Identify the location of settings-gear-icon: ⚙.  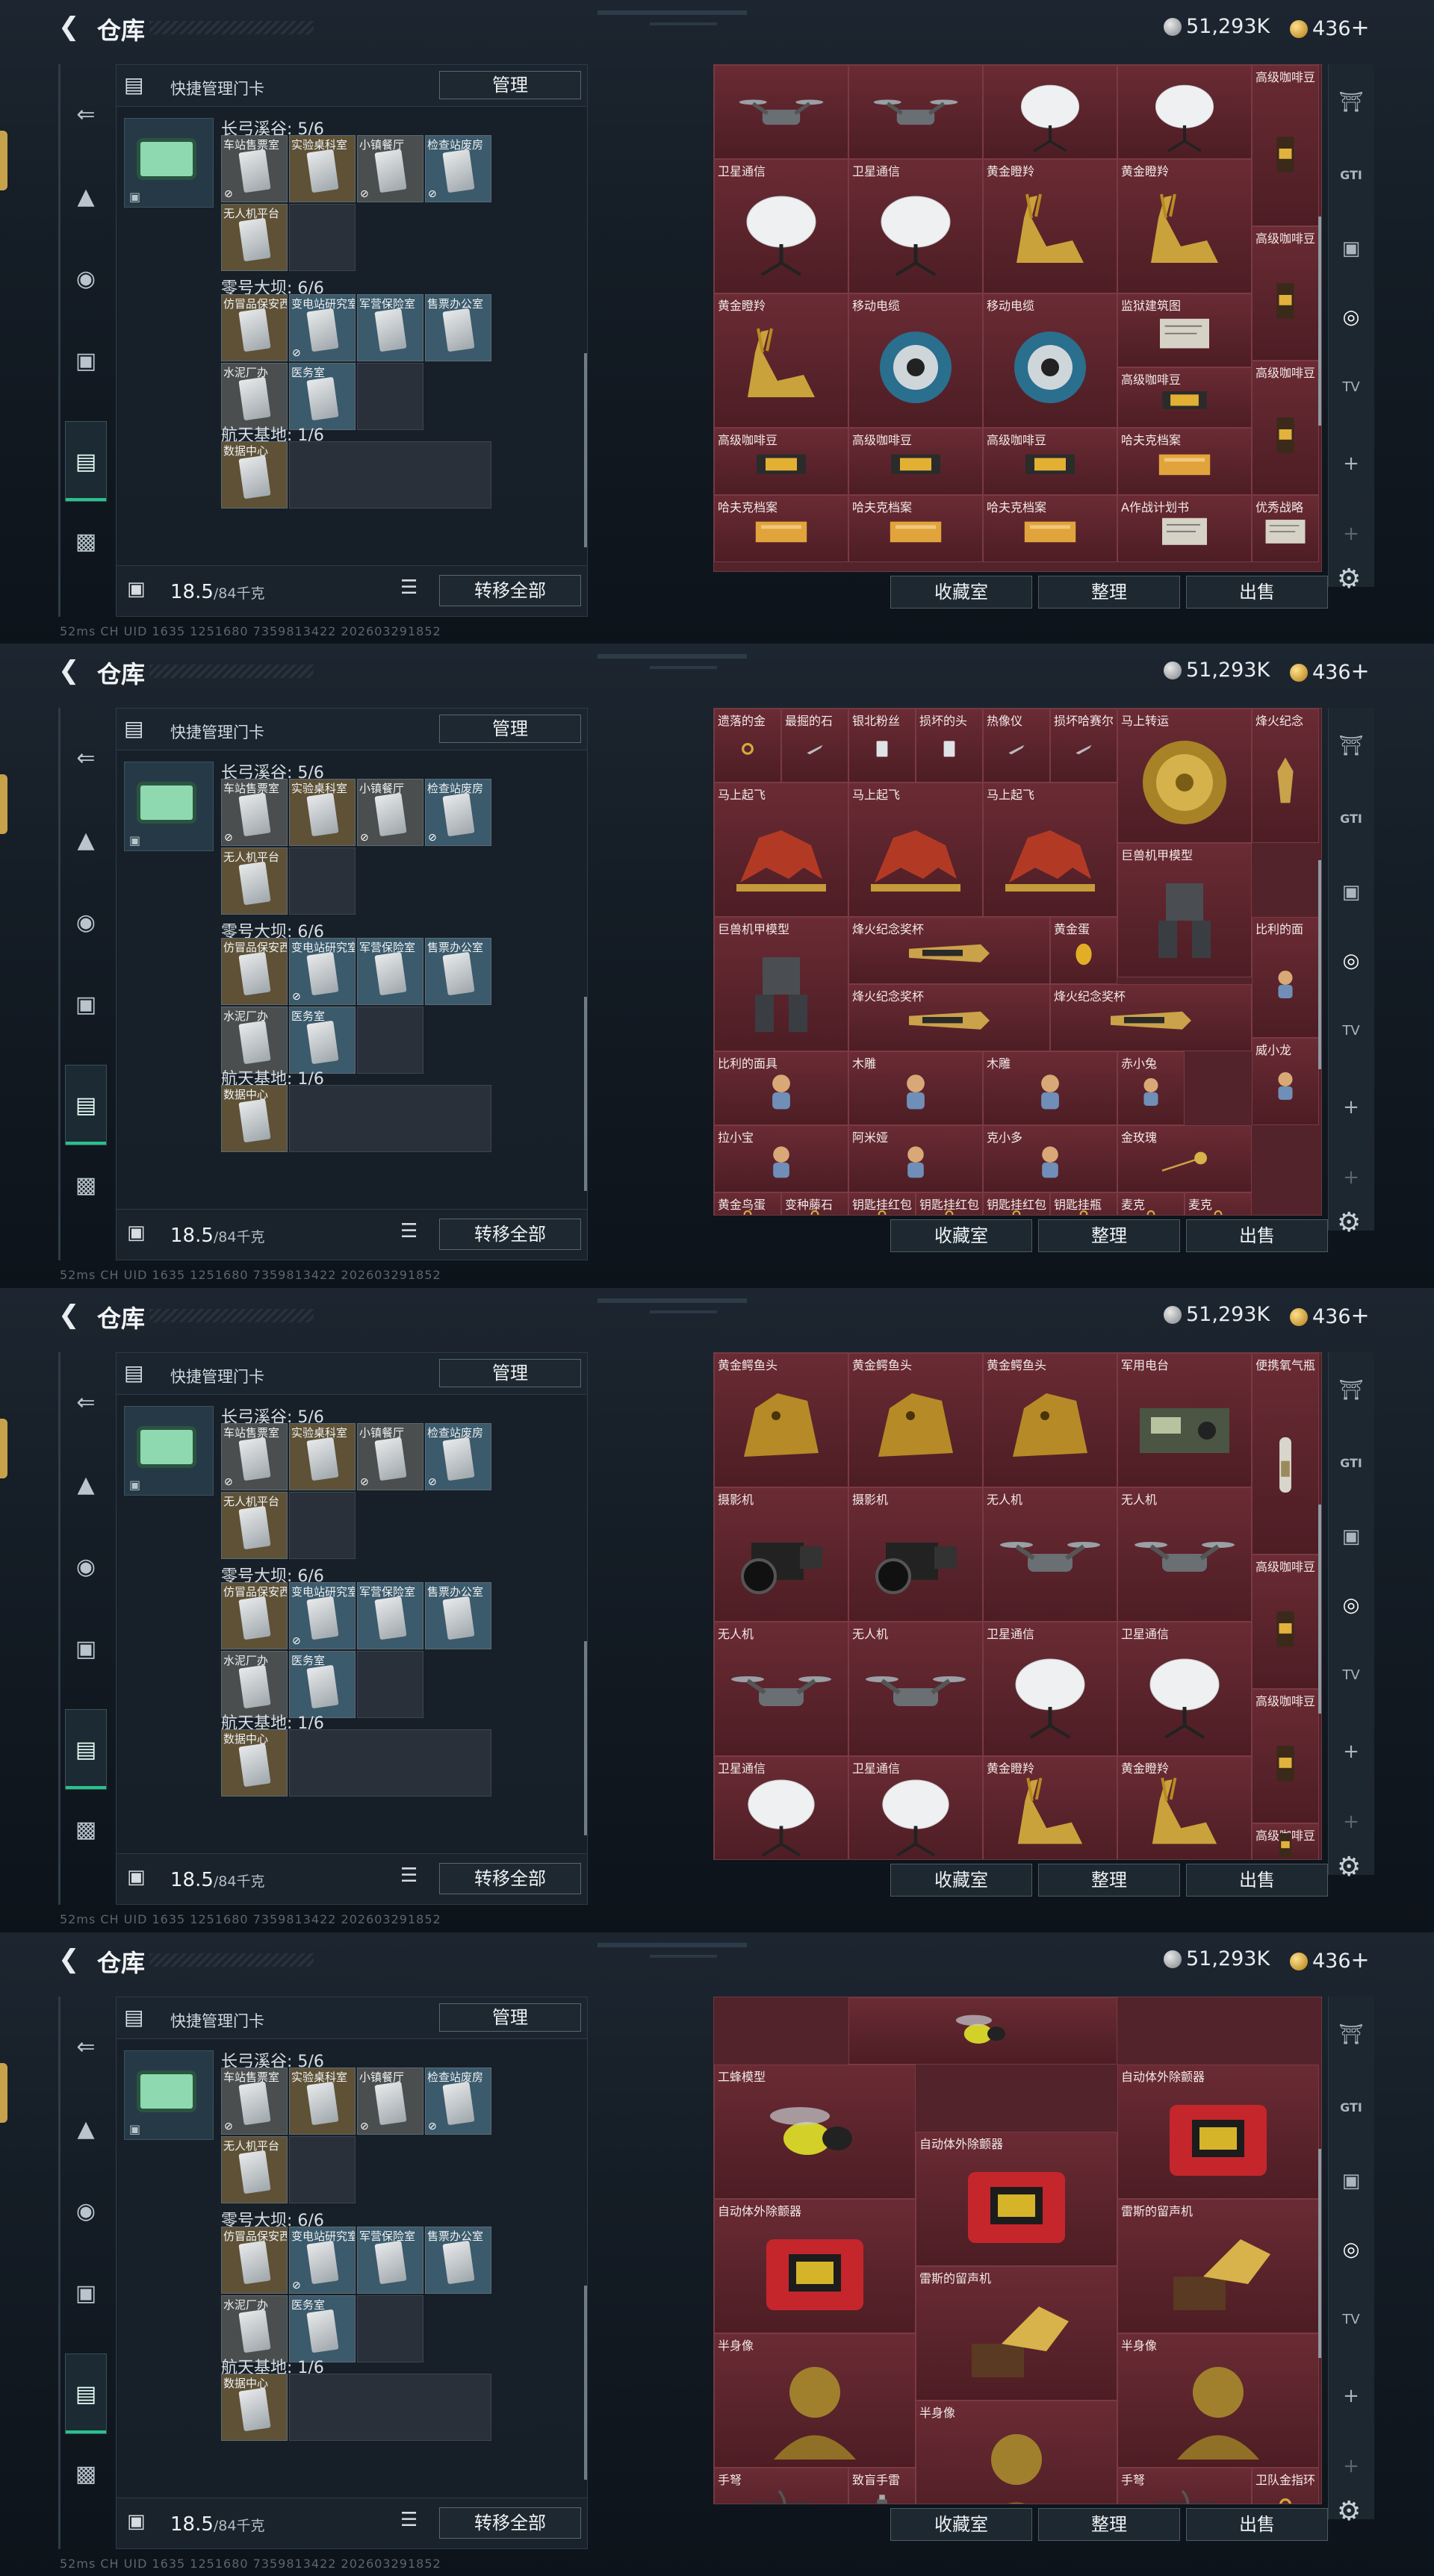
(1349, 579).